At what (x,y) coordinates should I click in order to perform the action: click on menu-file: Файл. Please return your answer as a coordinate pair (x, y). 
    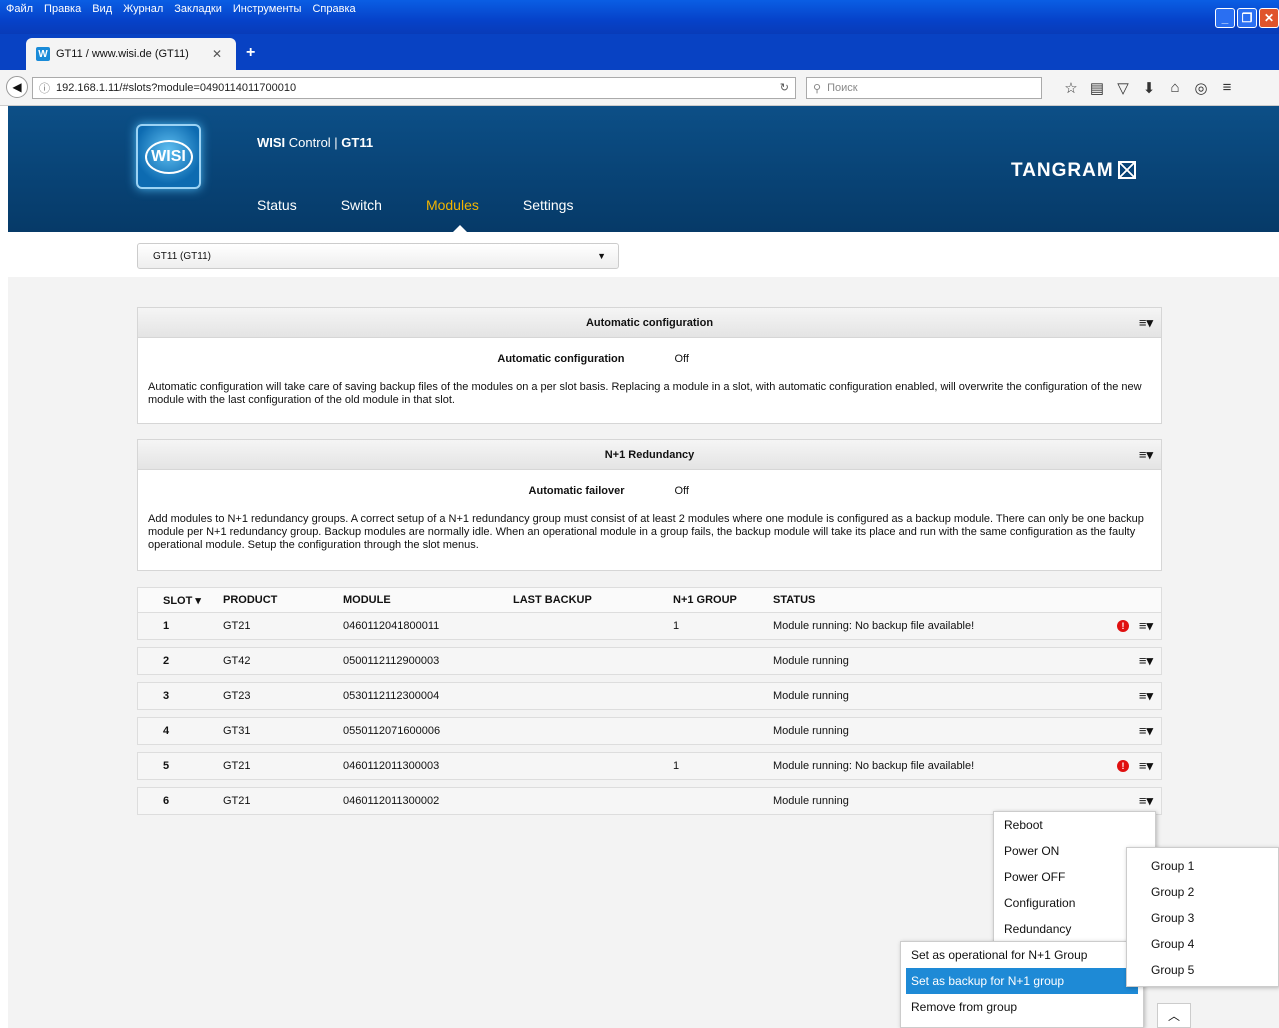
    Looking at the image, I should click on (19, 9).